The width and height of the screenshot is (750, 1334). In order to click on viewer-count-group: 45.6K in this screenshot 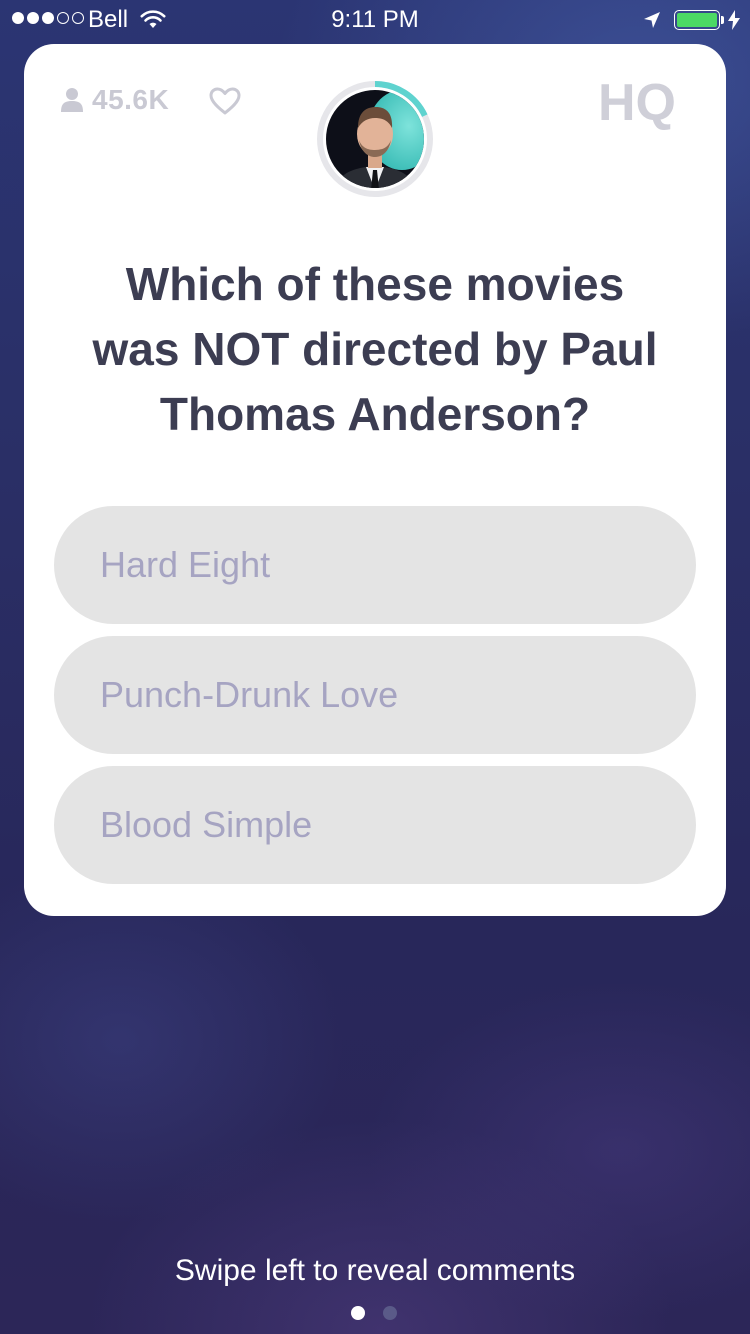, I will do `click(114, 100)`.